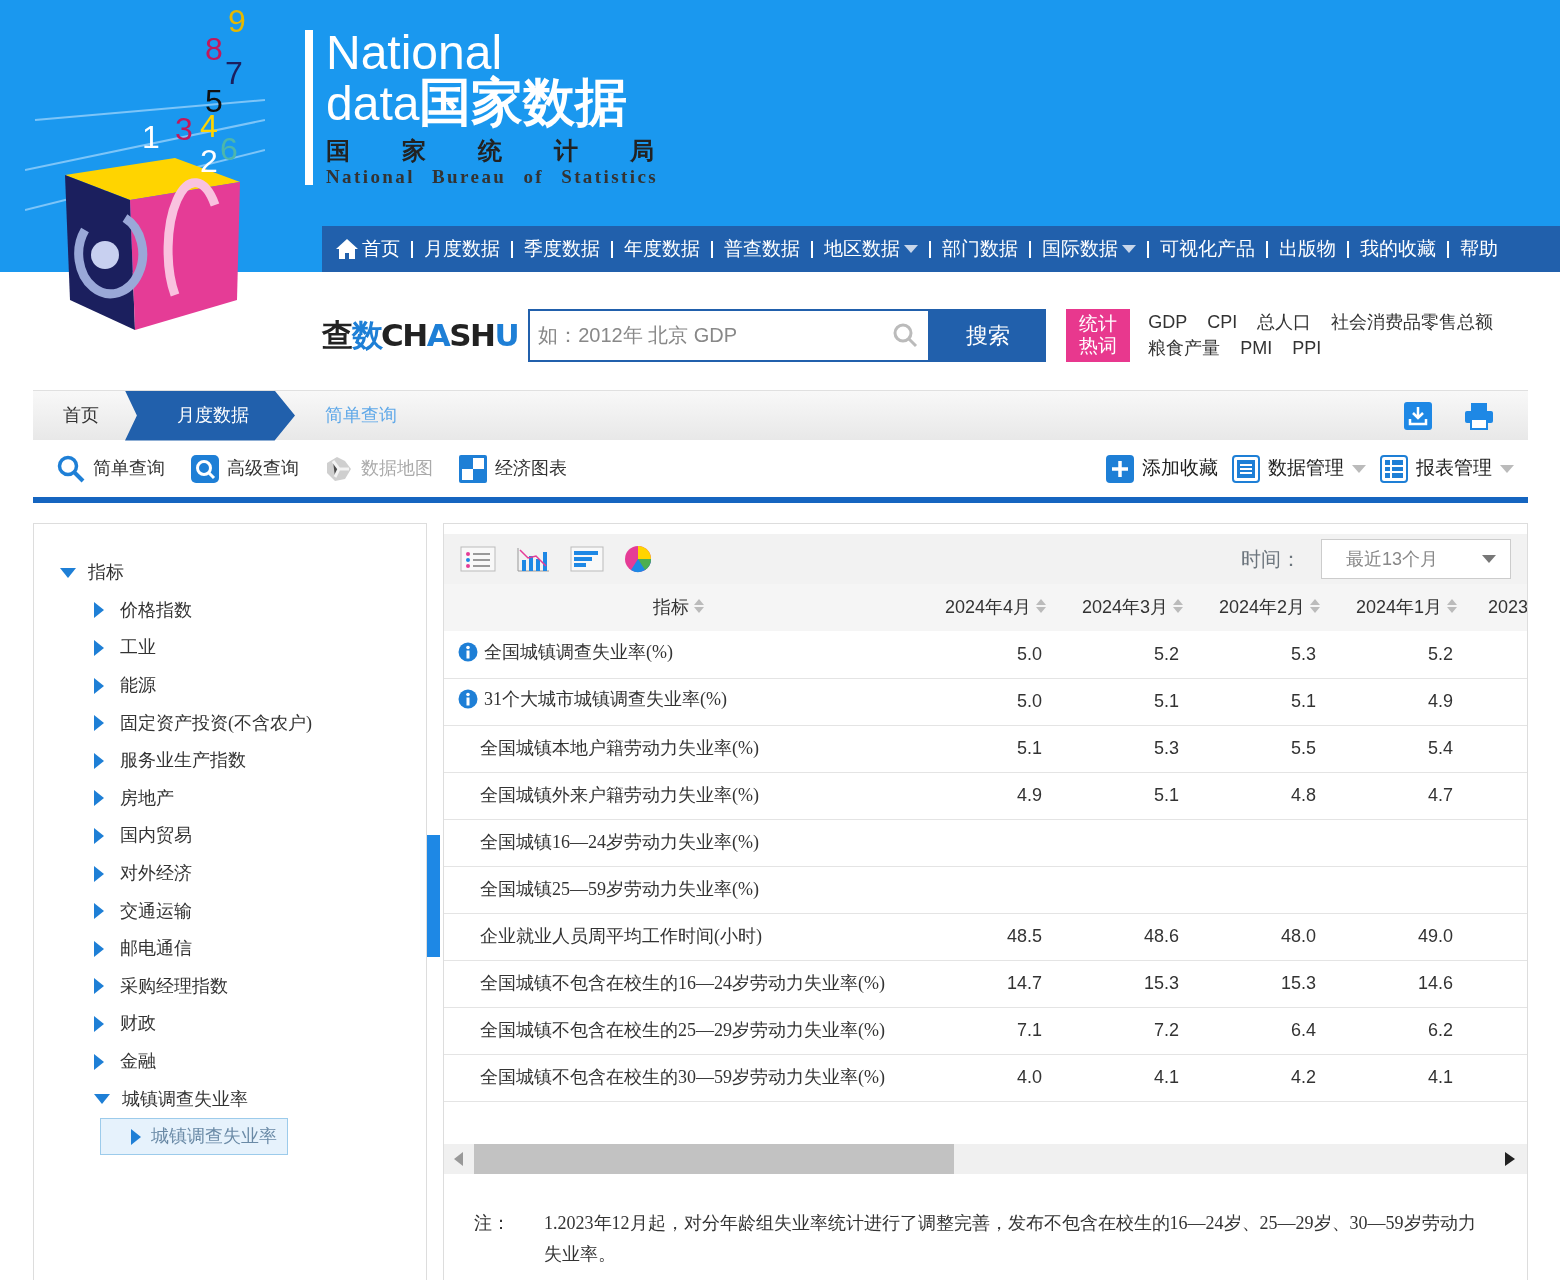 The height and width of the screenshot is (1280, 1560). Describe the element at coordinates (1398, 249) in the screenshot. I see `nav-link: 我的收藏` at that location.